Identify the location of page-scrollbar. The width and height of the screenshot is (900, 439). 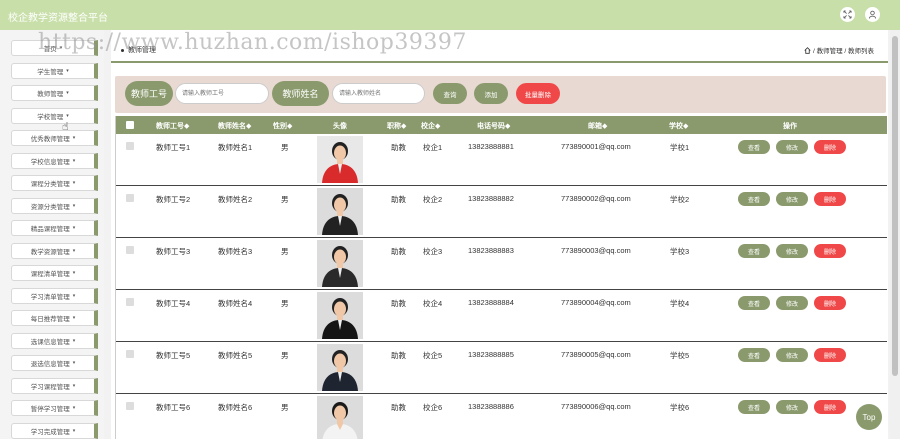
(895, 234).